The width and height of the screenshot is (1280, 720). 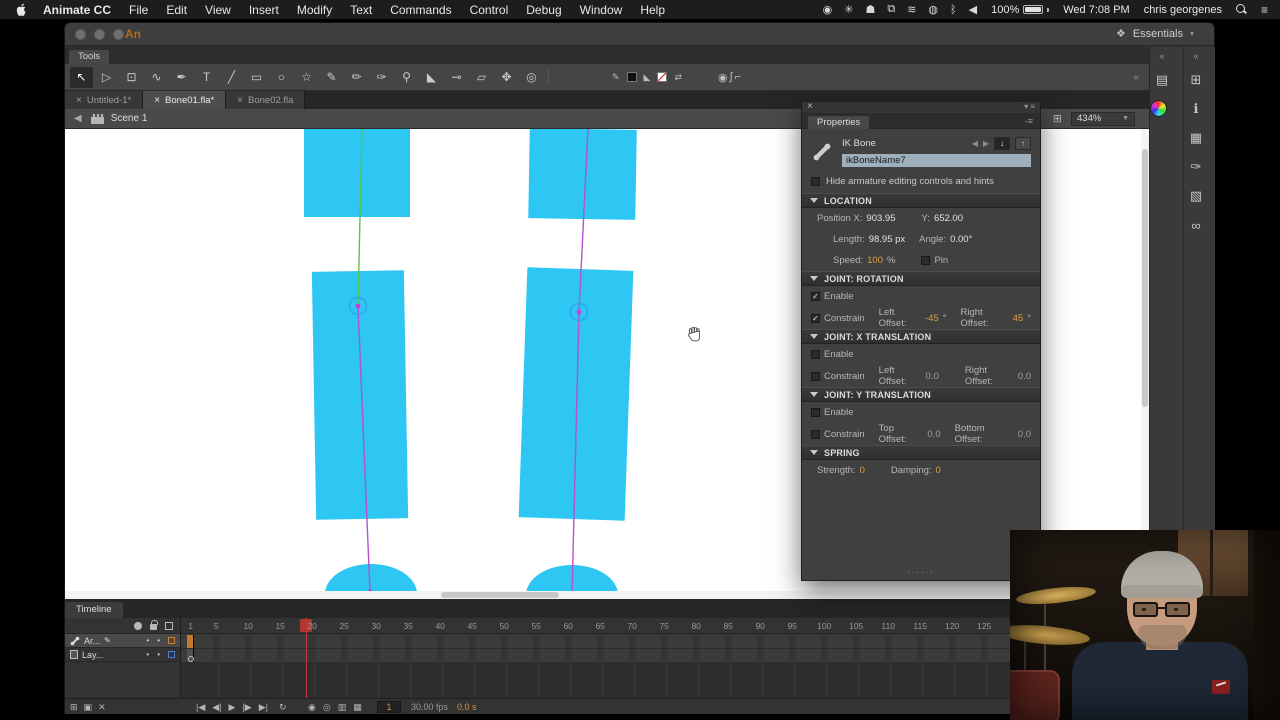 I want to click on zoom-tool: ◎, so click(x=531, y=77).